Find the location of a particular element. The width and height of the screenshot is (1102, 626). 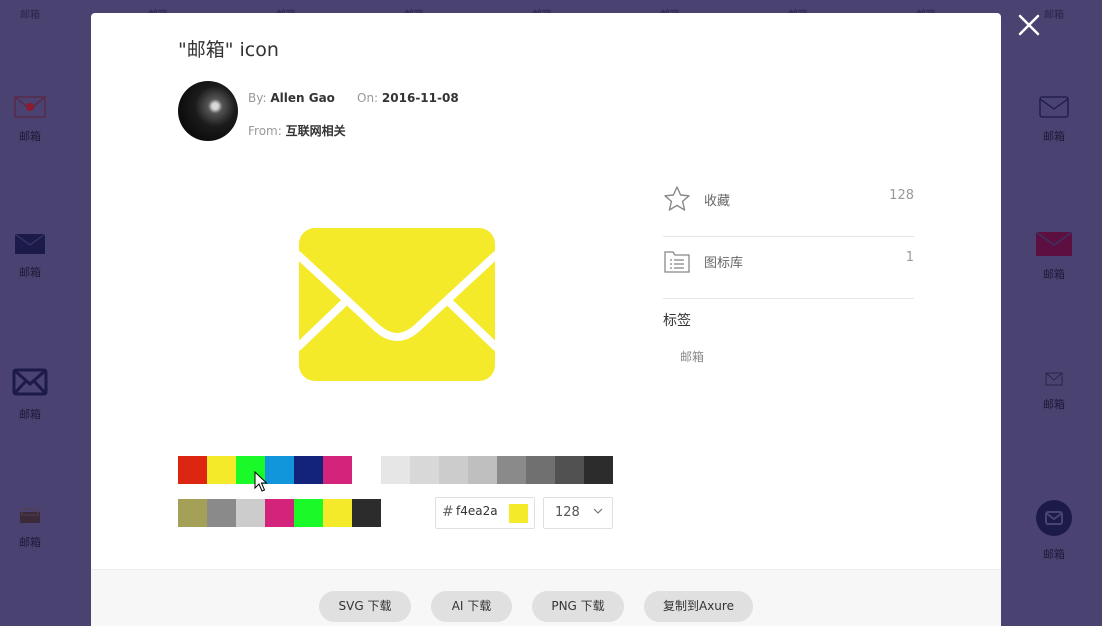

folder-list-icon is located at coordinates (677, 262).